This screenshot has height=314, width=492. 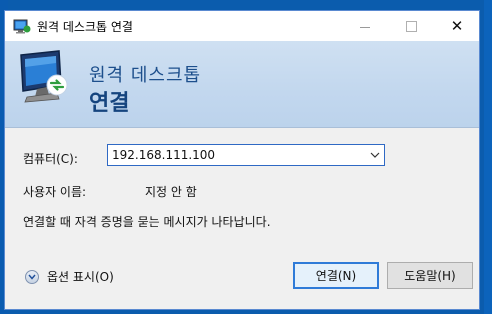 What do you see at coordinates (32, 276) in the screenshot?
I see `expand-chevron-icon` at bounding box center [32, 276].